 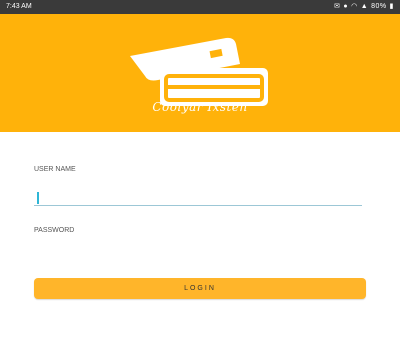 I want to click on wifi-icon: ◠, so click(x=354, y=6).